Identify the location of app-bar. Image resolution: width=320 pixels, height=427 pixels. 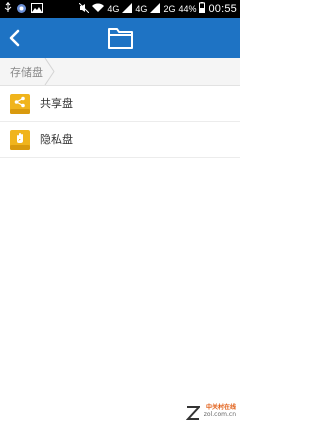
(120, 38).